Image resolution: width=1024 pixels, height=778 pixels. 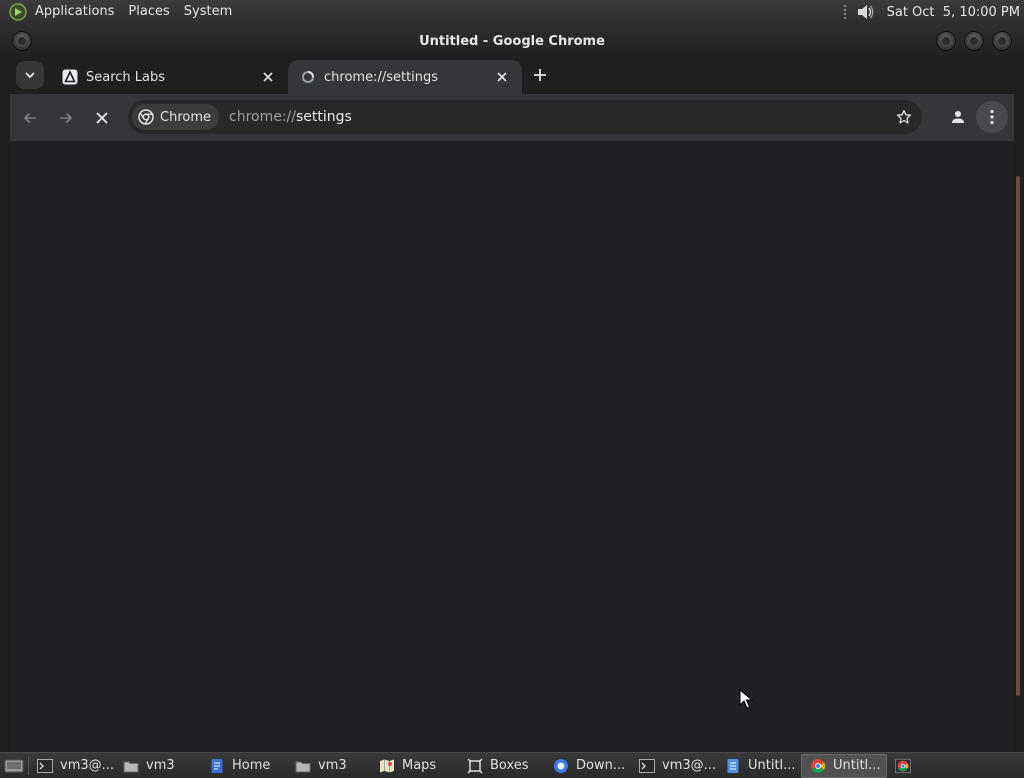 I want to click on loading-icon, so click(x=308, y=77).